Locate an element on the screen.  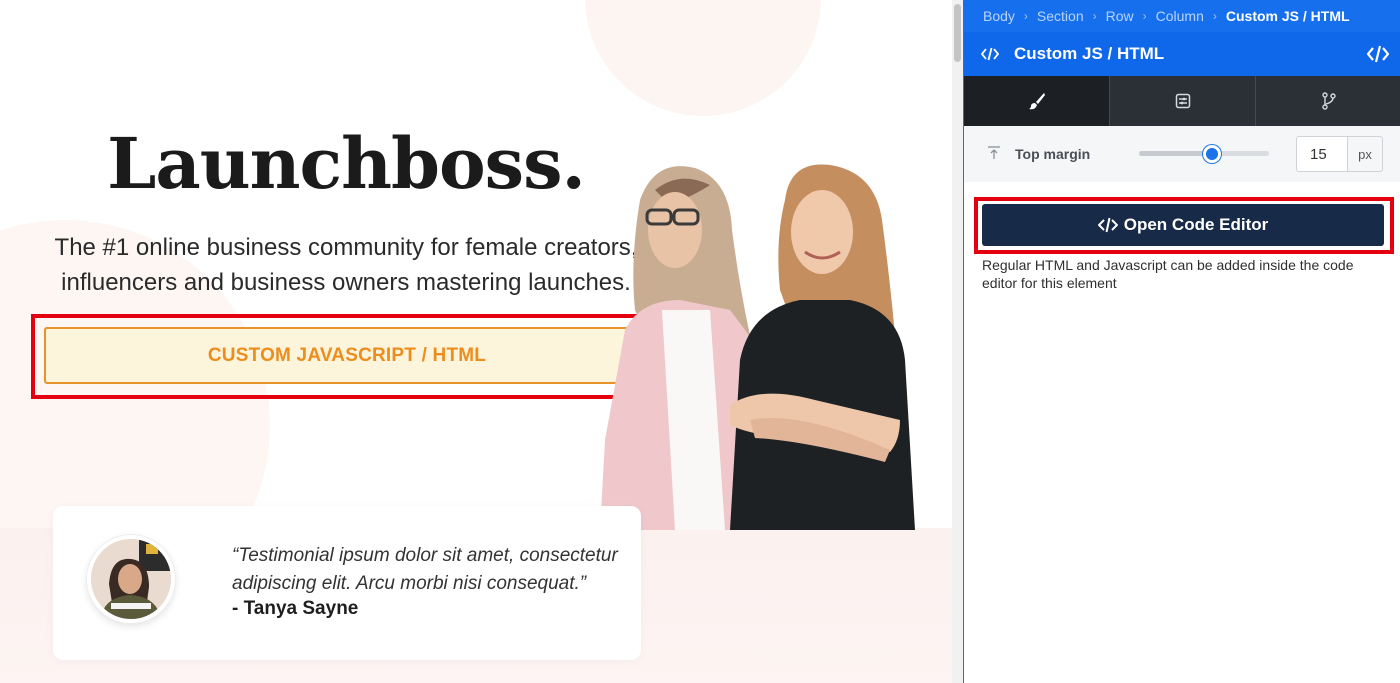
breadcrumb-body: Body is located at coordinates (999, 16).